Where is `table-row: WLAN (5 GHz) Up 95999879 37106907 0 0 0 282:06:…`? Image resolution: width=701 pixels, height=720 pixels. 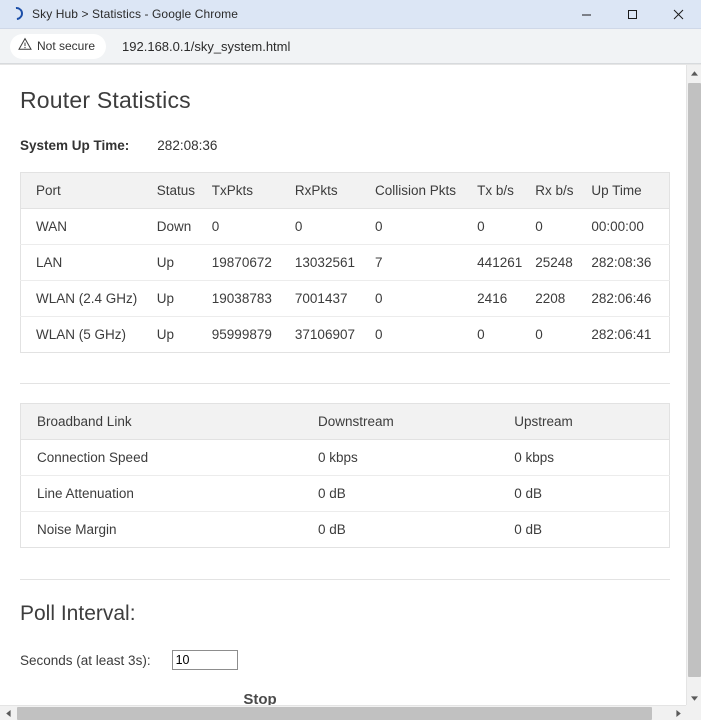
table-row: WLAN (5 GHz) Up 95999879 37106907 0 0 0 282:06:… is located at coordinates (345, 335).